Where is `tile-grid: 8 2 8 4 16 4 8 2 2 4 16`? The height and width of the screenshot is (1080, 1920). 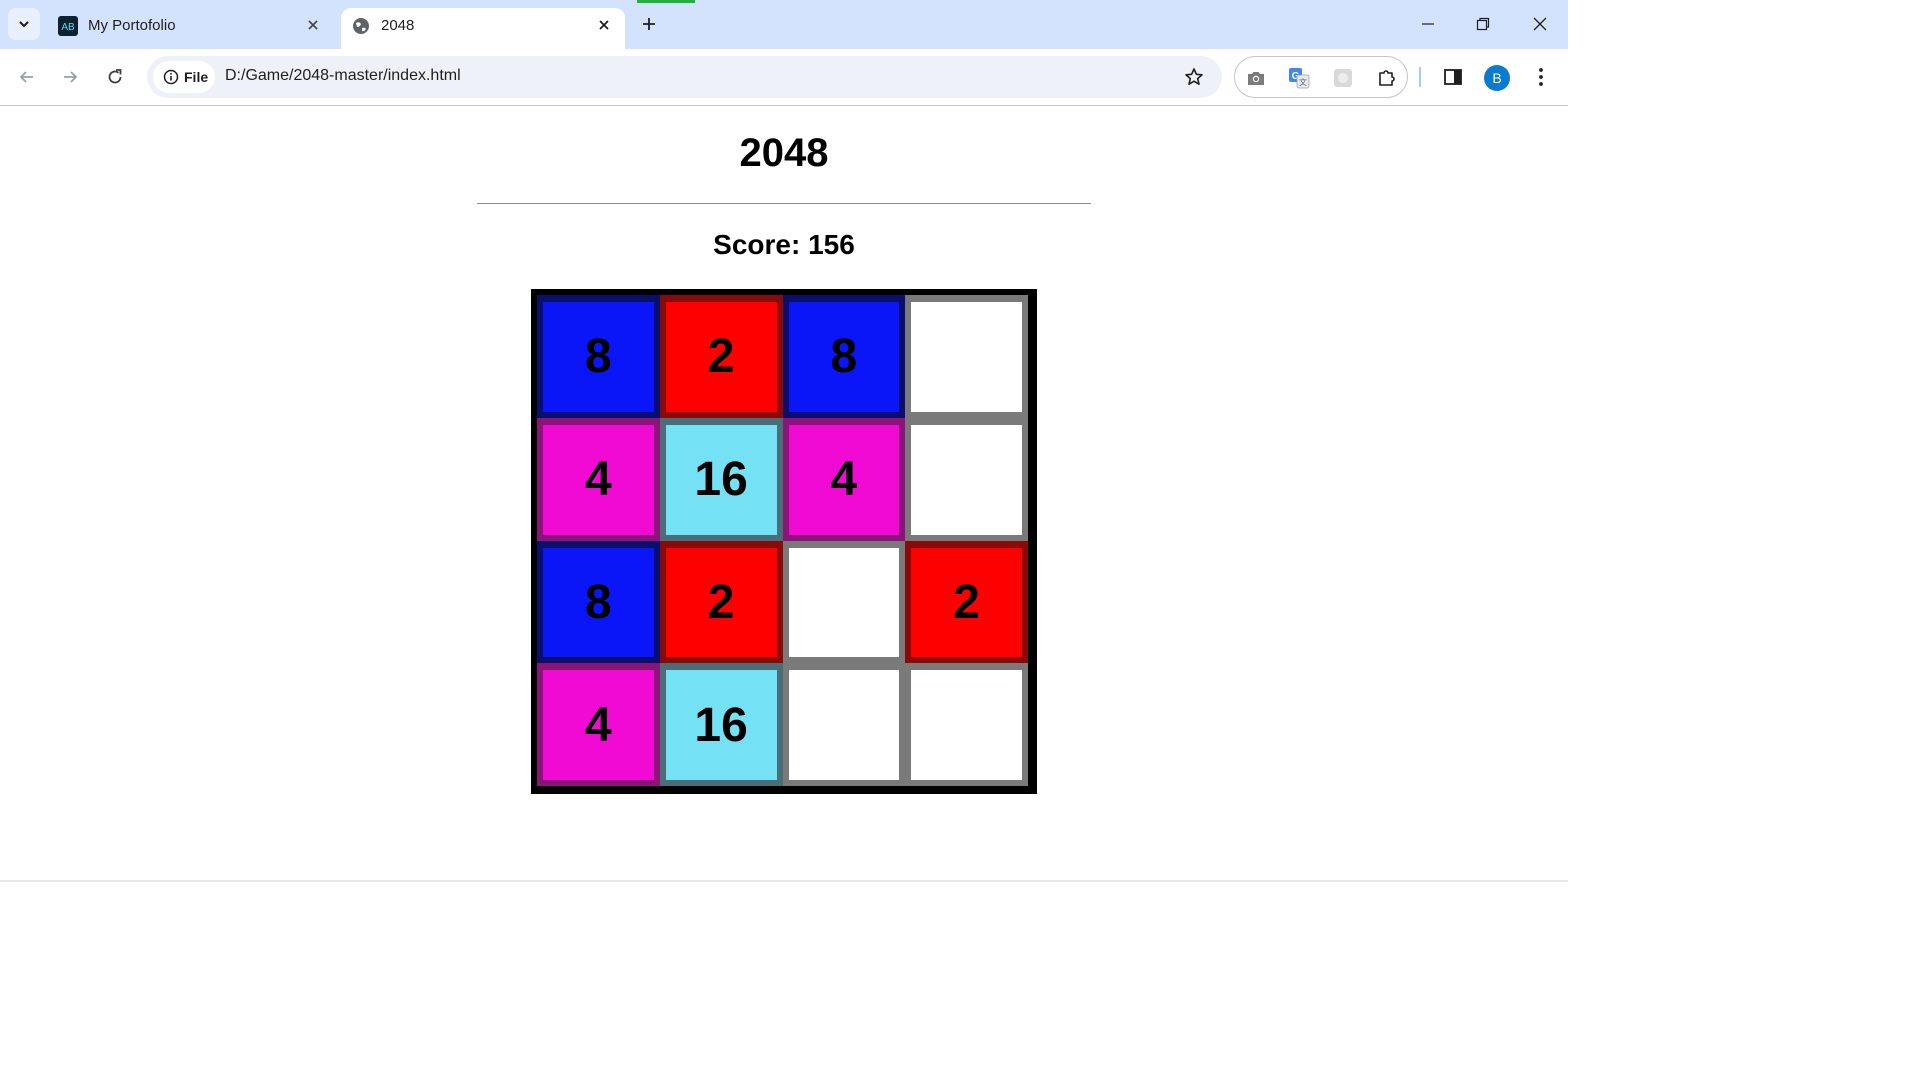
tile-grid: 8 2 8 4 16 4 8 2 2 4 16 is located at coordinates (782, 540).